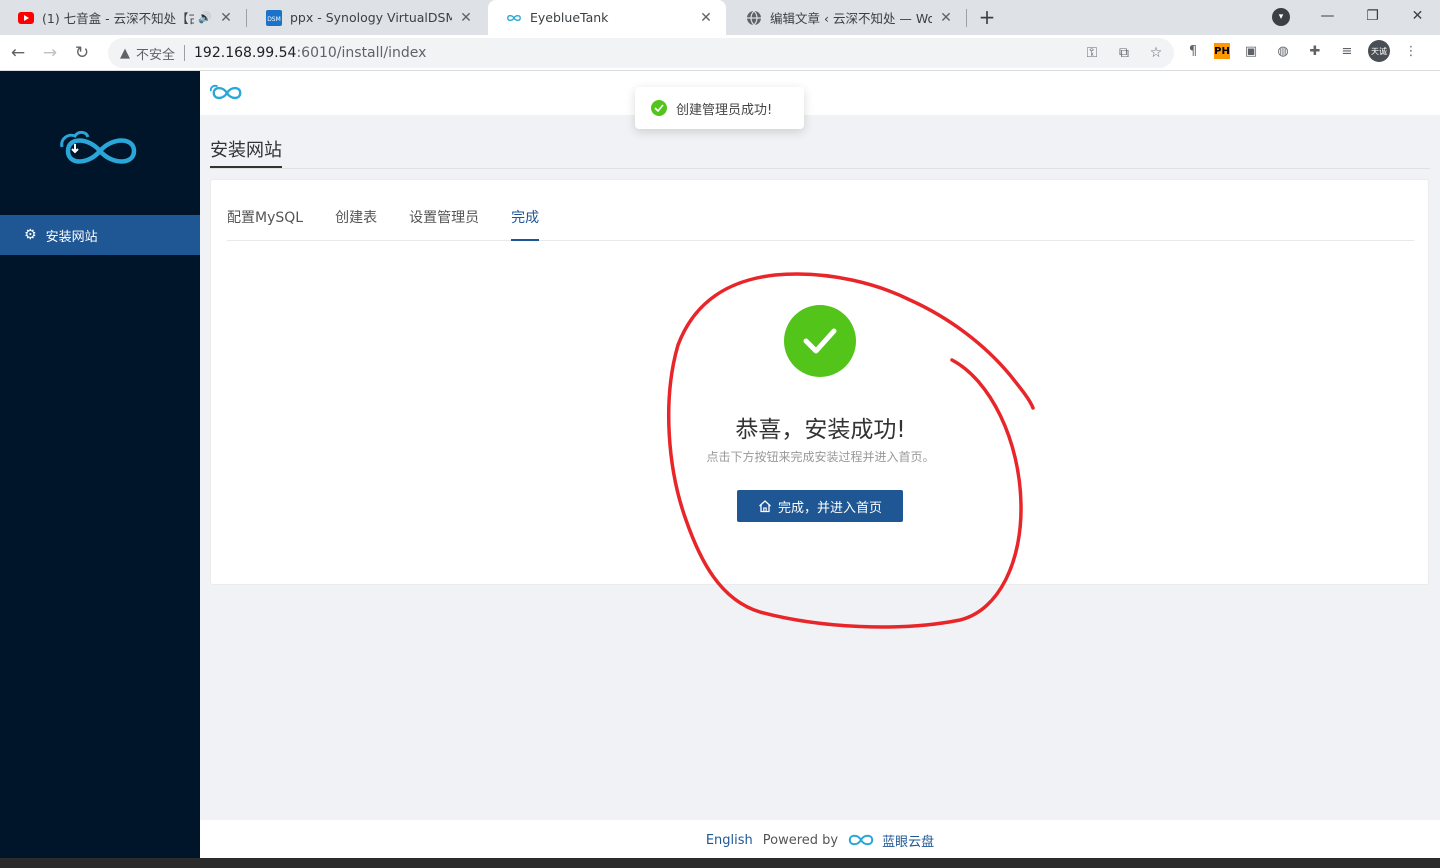 Image resolution: width=1440 pixels, height=868 pixels. Describe the element at coordinates (569, 17) in the screenshot. I see `tab-title: EyeblueTank` at that location.